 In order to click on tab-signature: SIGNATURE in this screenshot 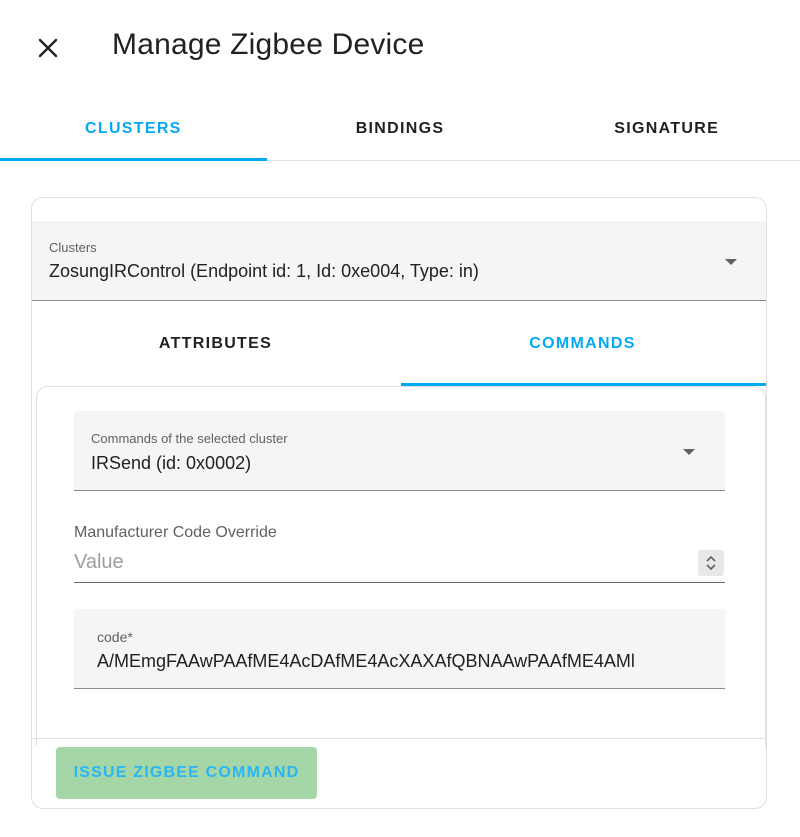, I will do `click(666, 128)`.